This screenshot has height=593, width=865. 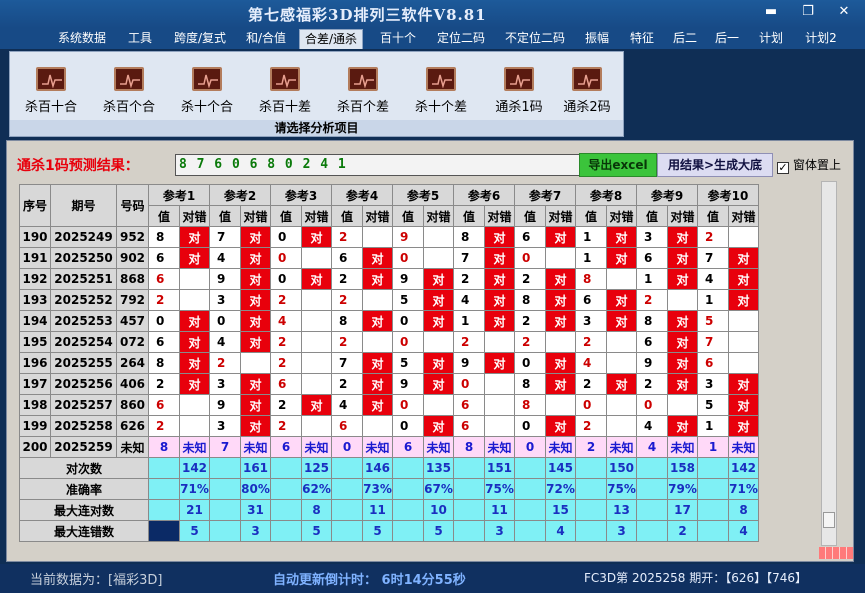 What do you see at coordinates (844, 12) in the screenshot?
I see `close-icon: ✕` at bounding box center [844, 12].